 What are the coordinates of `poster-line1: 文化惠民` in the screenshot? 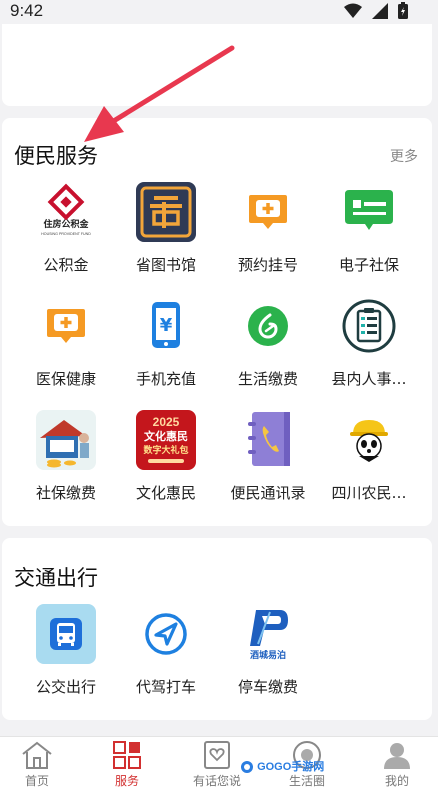 It's located at (166, 436).